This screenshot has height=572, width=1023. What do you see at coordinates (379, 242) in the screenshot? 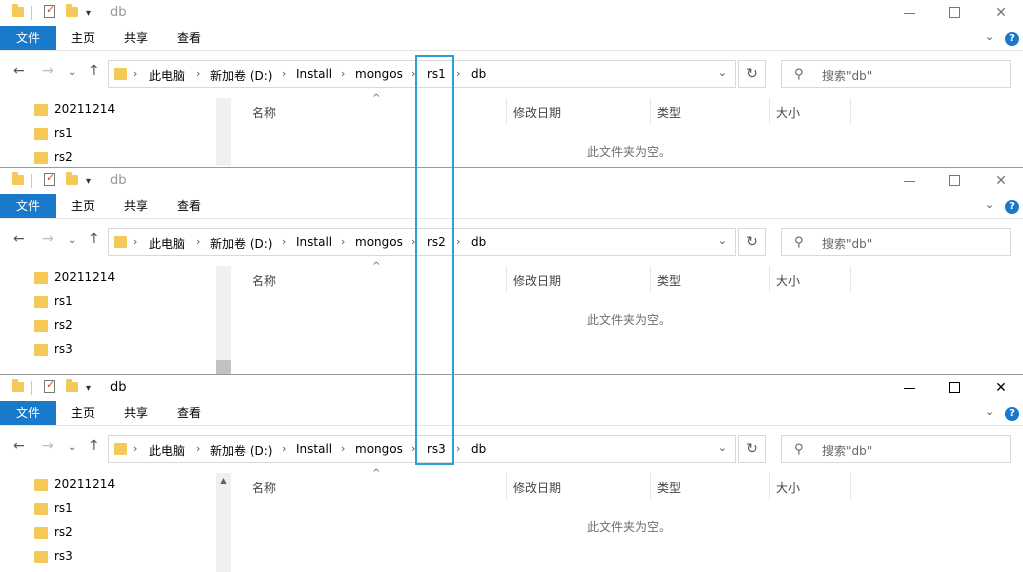
I see `breadcrumb-mongos: mongos` at bounding box center [379, 242].